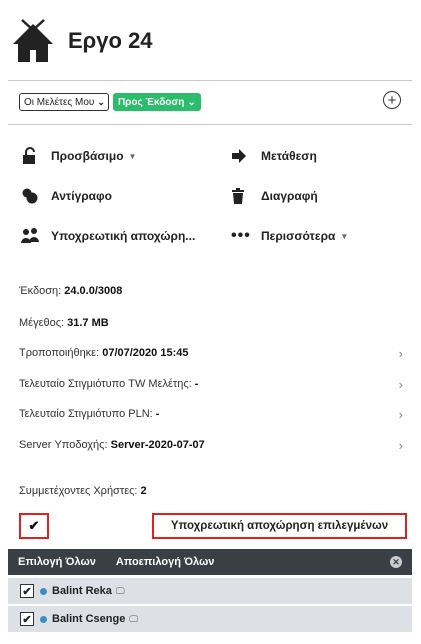 The width and height of the screenshot is (421, 644). Describe the element at coordinates (242, 156) in the screenshot. I see `arrow-right-icon` at that location.